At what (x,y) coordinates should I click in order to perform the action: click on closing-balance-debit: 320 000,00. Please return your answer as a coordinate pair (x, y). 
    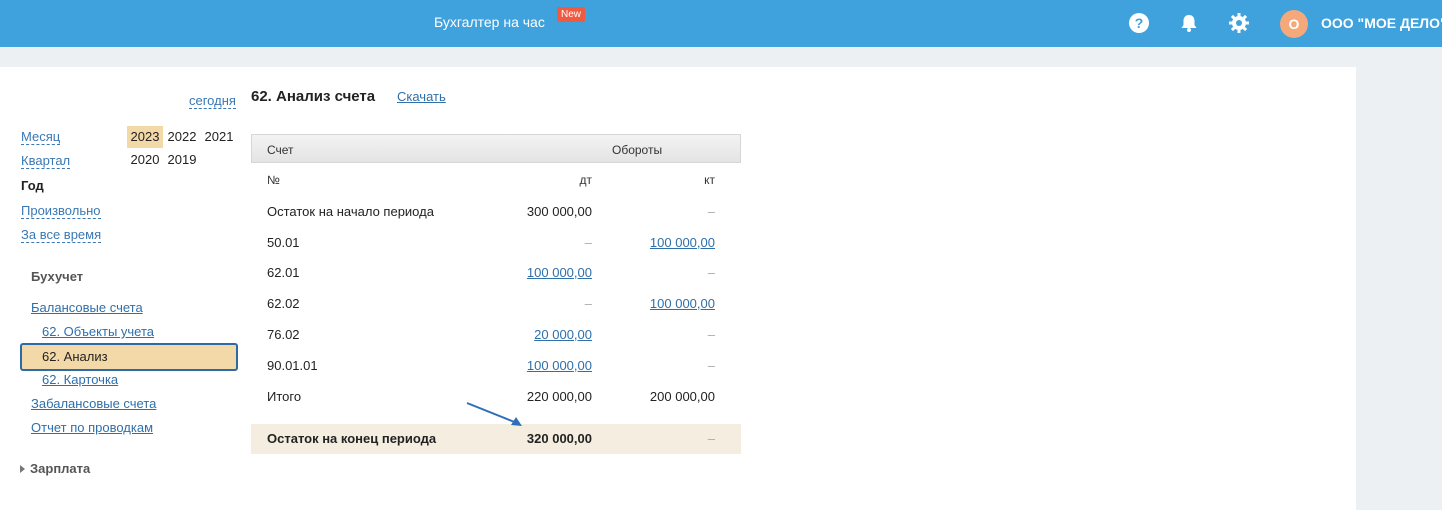
    Looking at the image, I should click on (559, 438).